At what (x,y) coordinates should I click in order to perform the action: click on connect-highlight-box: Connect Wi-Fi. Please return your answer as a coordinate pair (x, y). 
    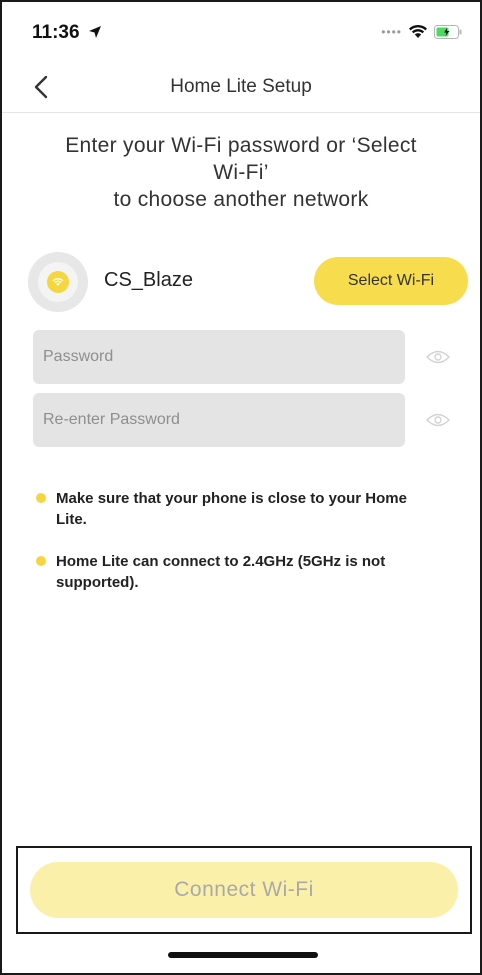
    Looking at the image, I should click on (244, 890).